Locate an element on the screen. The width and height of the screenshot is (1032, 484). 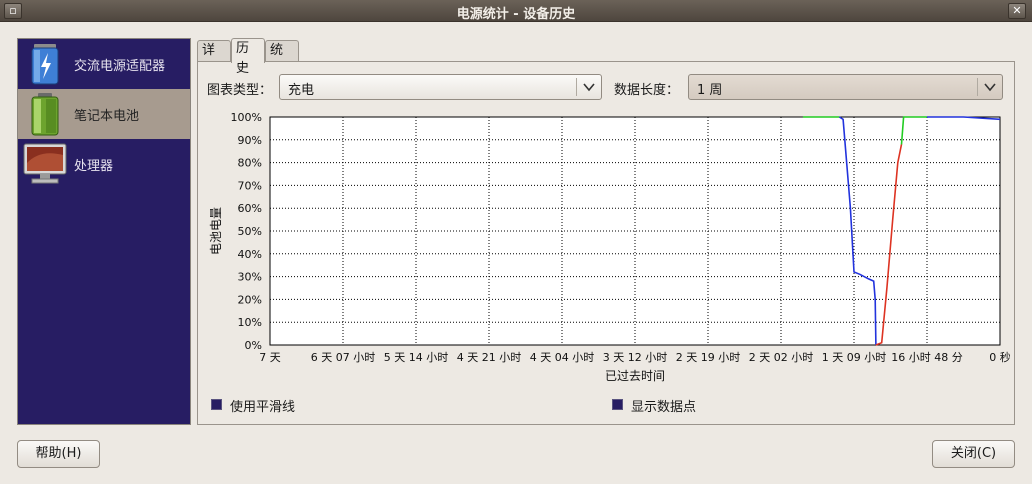
x-tick-label: 7 天 is located at coordinates (270, 357).